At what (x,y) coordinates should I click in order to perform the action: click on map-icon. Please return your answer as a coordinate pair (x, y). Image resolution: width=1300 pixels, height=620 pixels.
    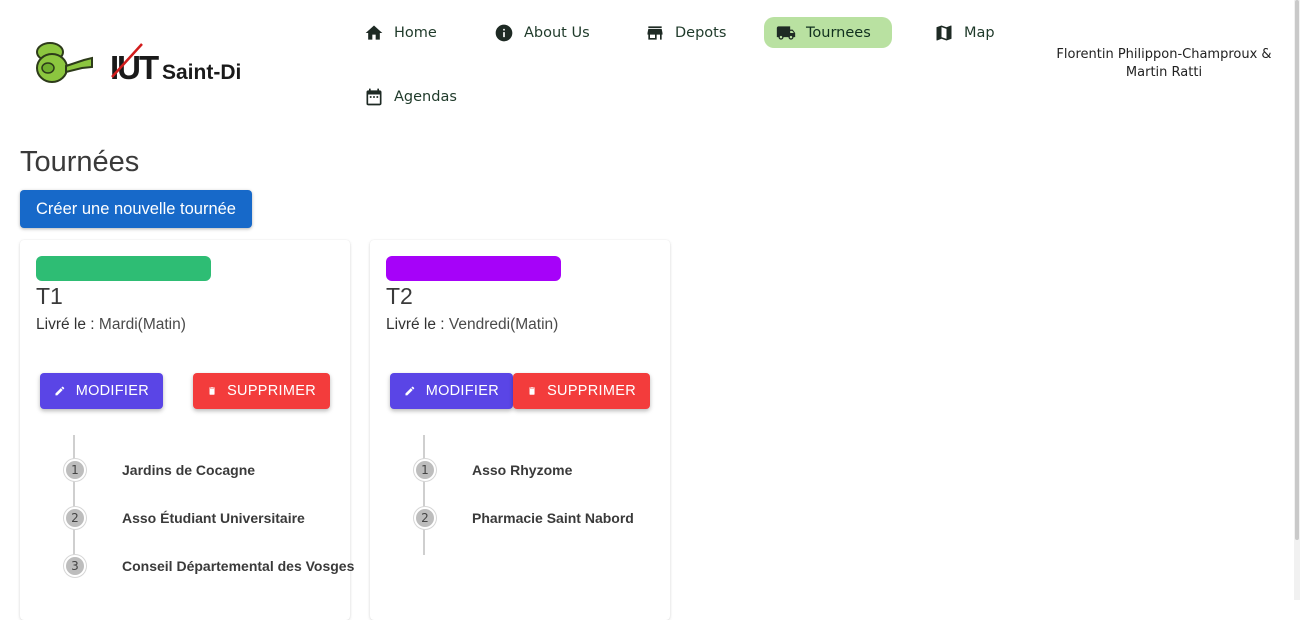
    Looking at the image, I should click on (944, 32).